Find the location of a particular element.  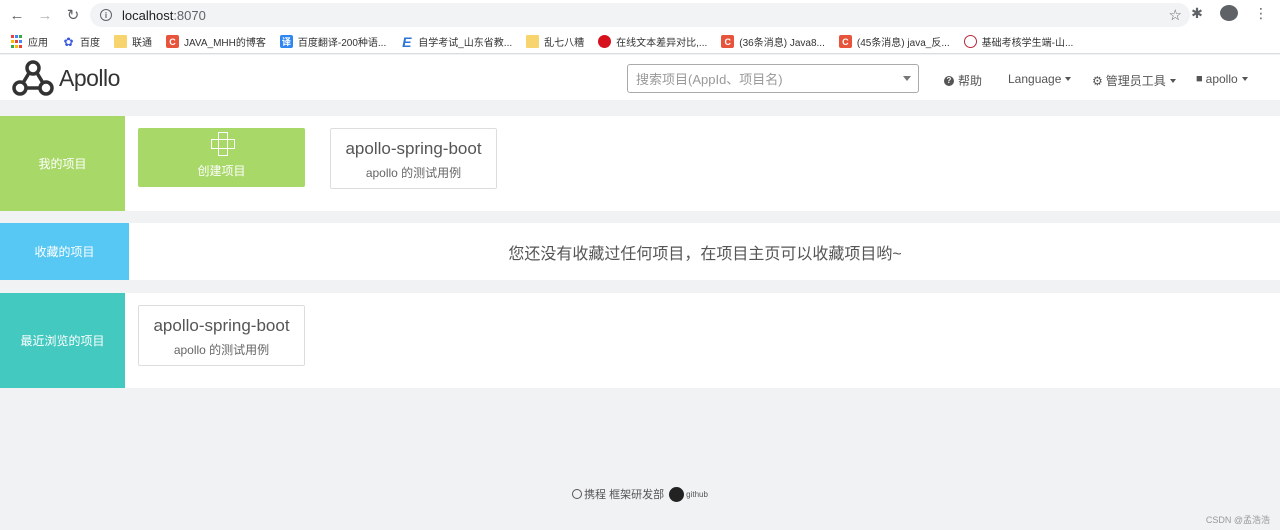

create-project-button: 创建项目 is located at coordinates (221, 157).